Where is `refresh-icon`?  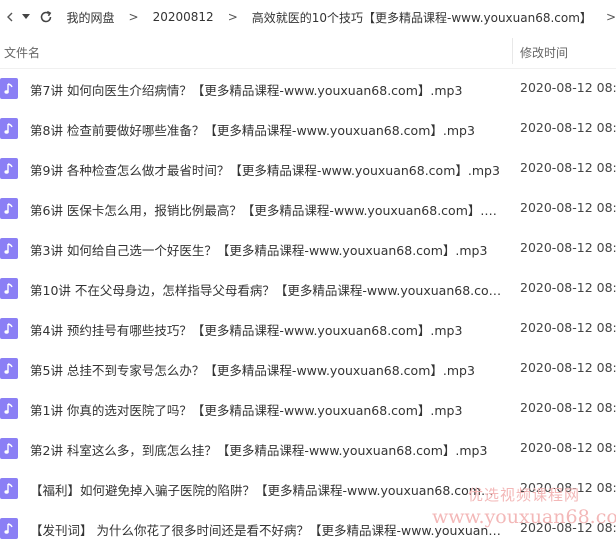
refresh-icon is located at coordinates (46, 17).